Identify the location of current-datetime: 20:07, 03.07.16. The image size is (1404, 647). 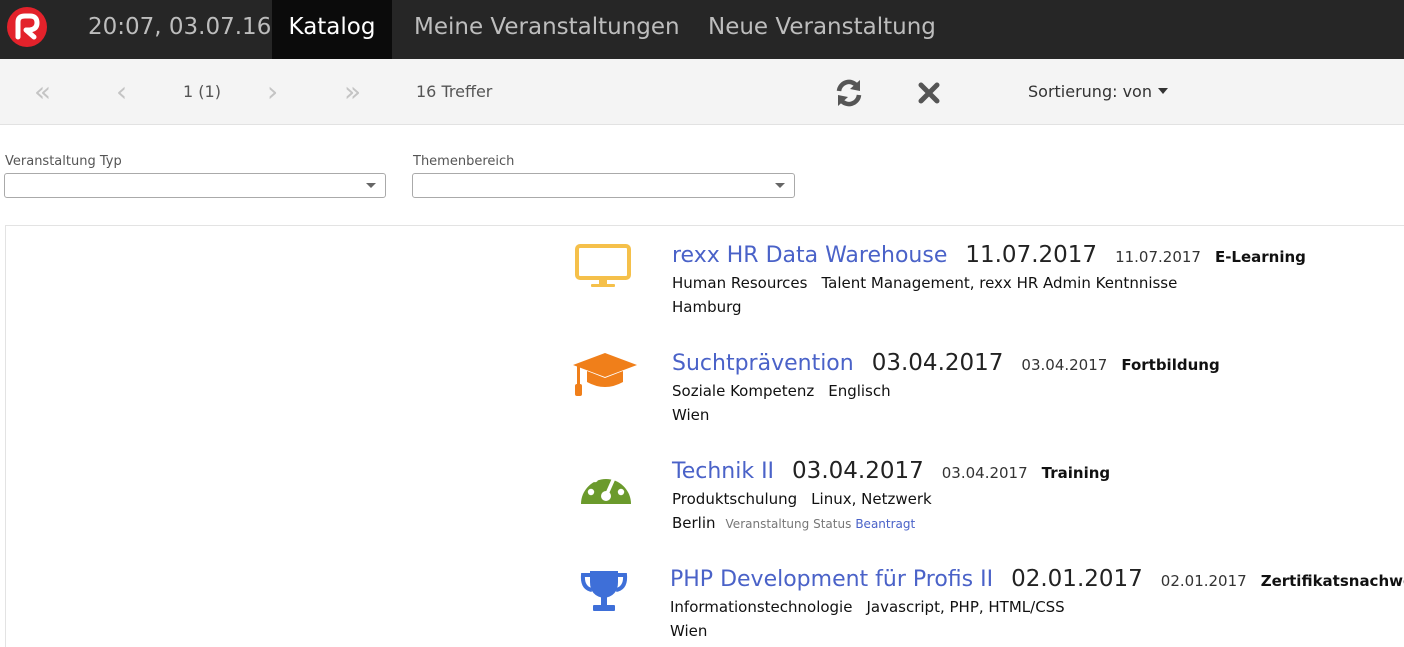
(180, 27).